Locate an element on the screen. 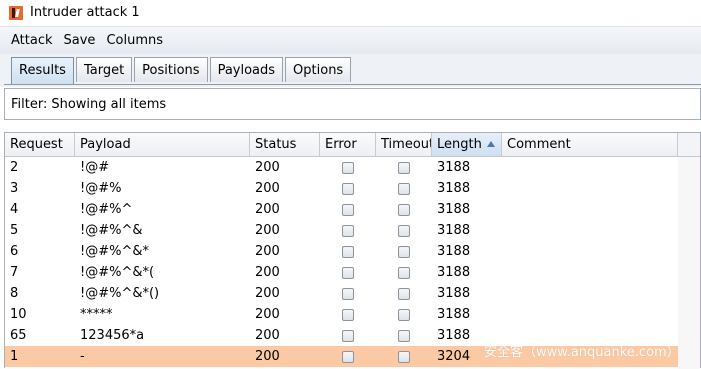 Image resolution: width=701 pixels, height=369 pixels. cell-payload: !@#% is located at coordinates (101, 188).